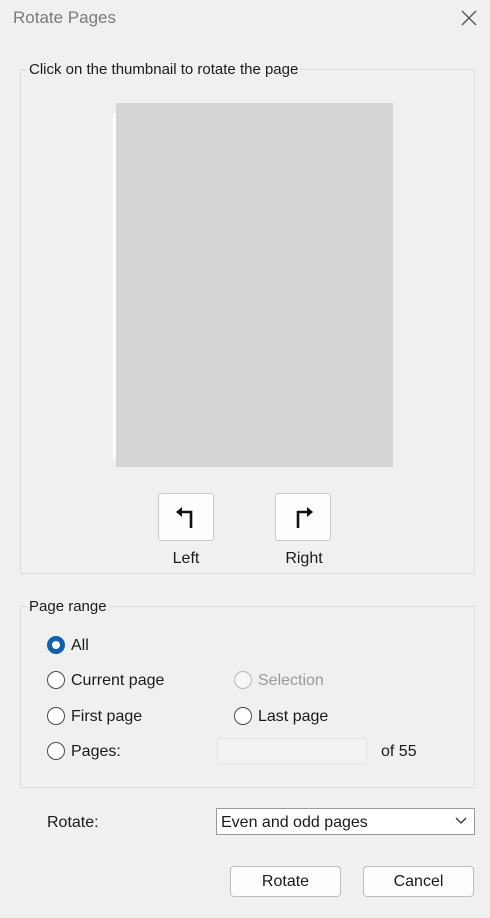 This screenshot has height=918, width=490. What do you see at coordinates (243, 680) in the screenshot?
I see `radio-selection` at bounding box center [243, 680].